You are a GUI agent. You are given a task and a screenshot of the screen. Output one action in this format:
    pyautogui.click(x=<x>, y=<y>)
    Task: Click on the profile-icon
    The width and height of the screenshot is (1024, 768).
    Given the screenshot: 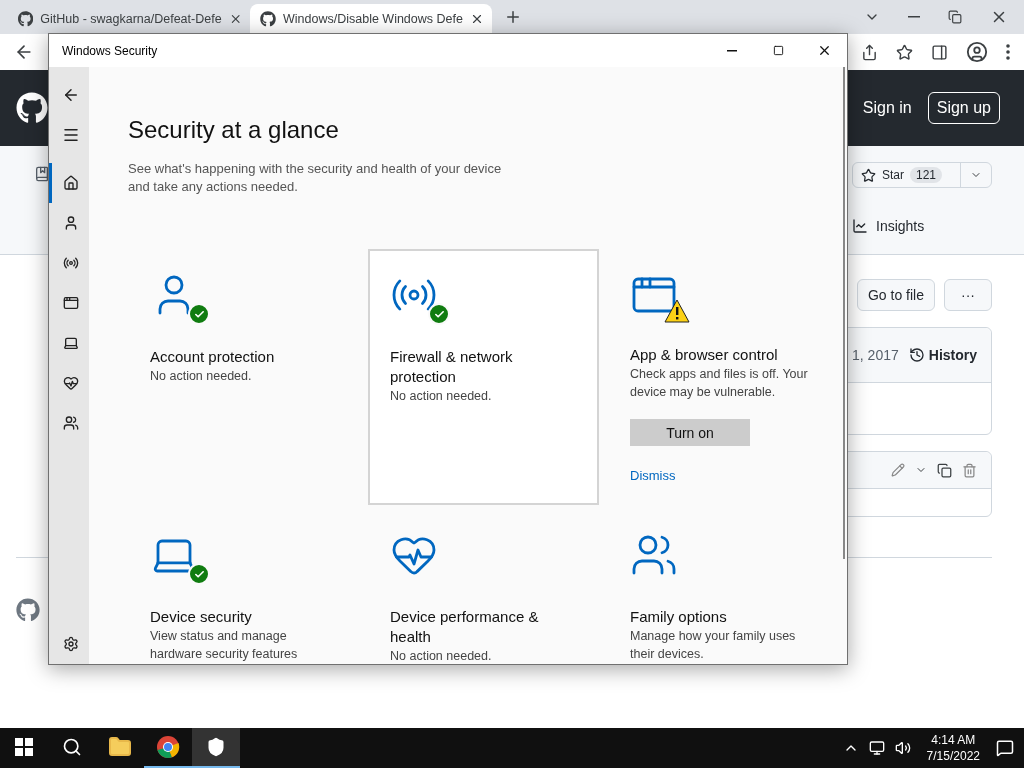 What is the action you would take?
    pyautogui.click(x=977, y=52)
    